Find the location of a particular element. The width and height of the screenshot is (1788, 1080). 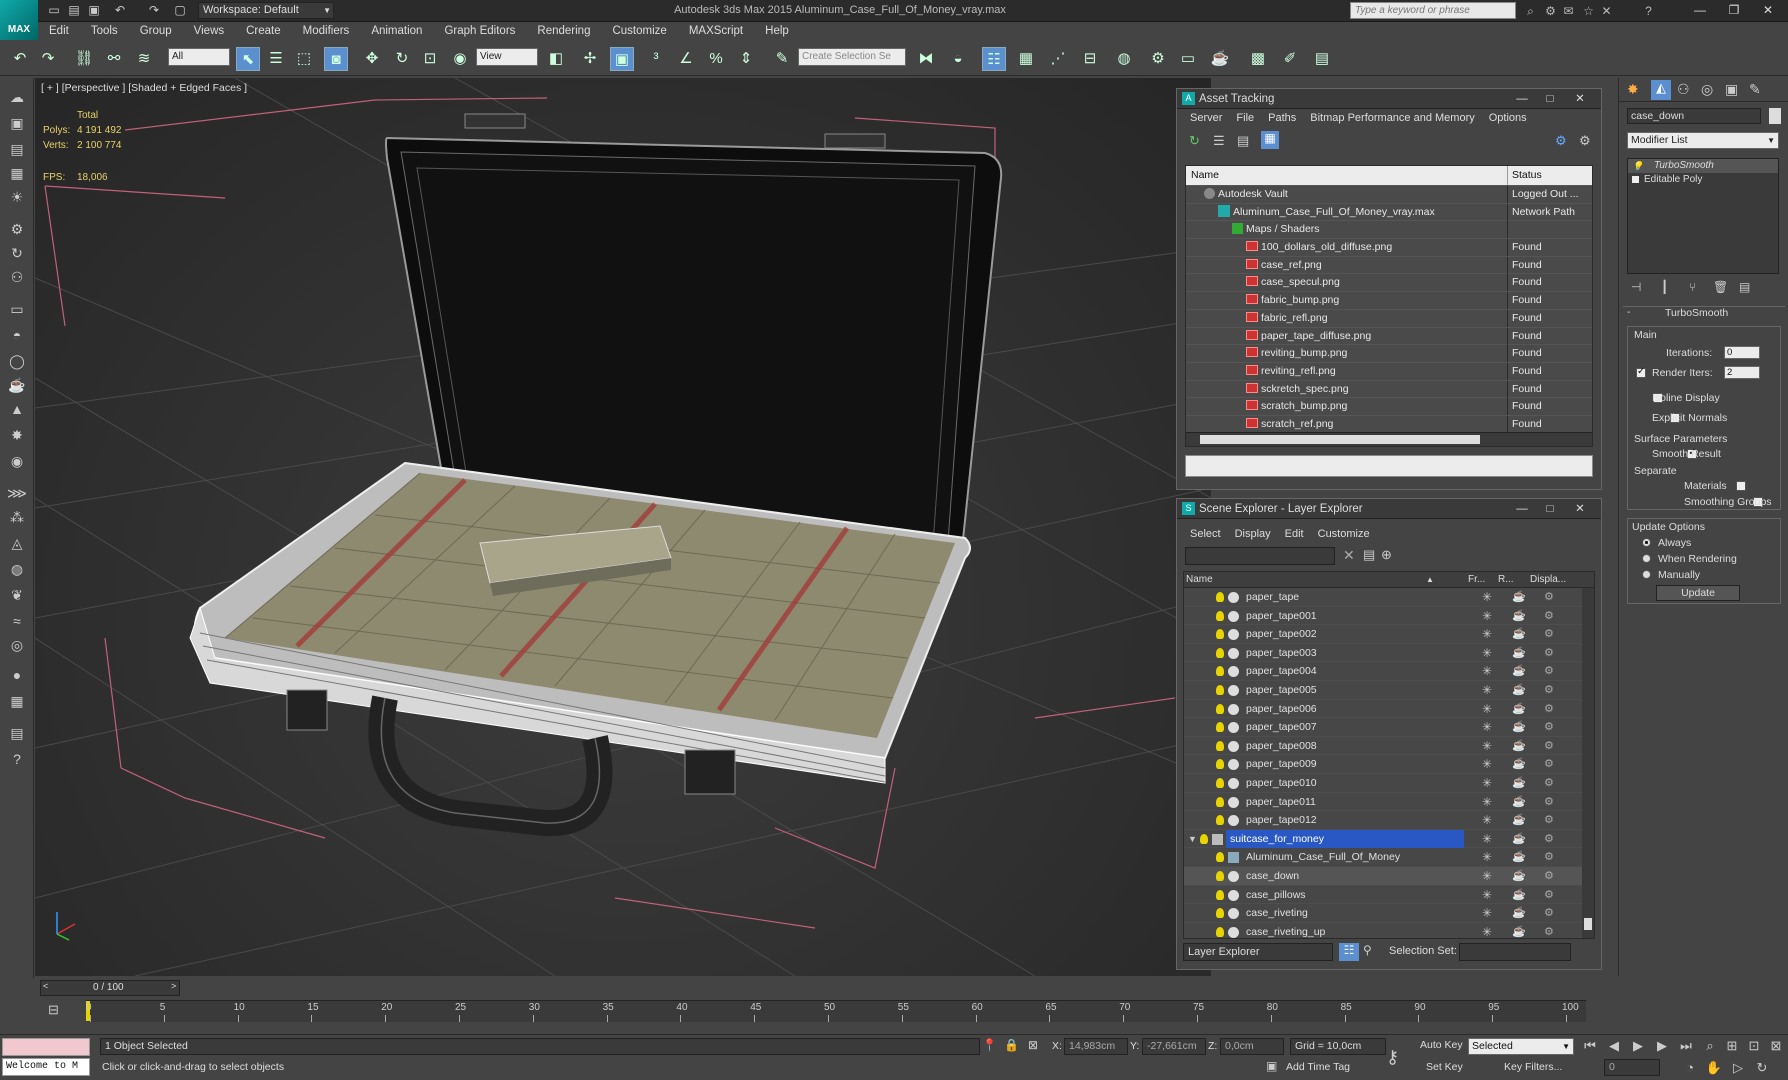

stack-item-editable-poly: Editable Poly is located at coordinates (1703, 180).